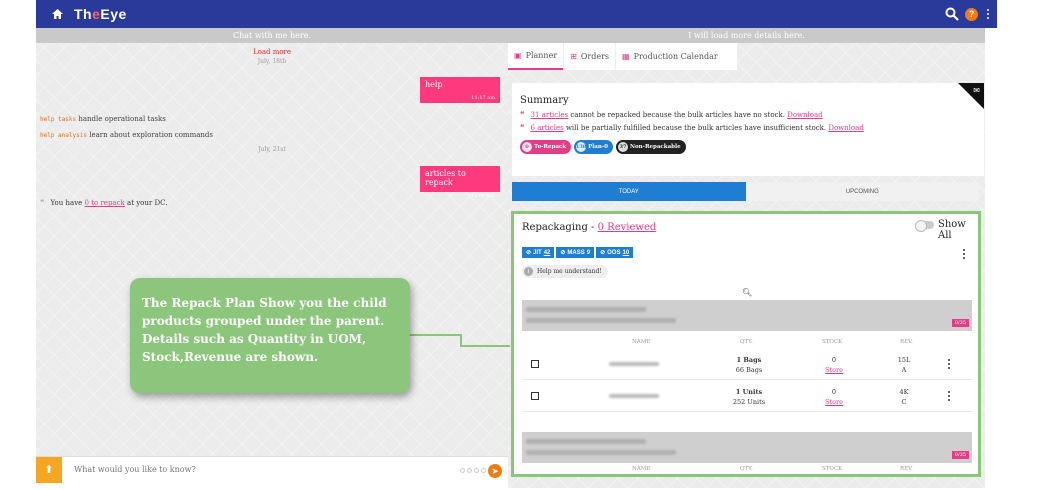 The width and height of the screenshot is (1049, 490). I want to click on help-analysis-command: help analysis, so click(63, 135).